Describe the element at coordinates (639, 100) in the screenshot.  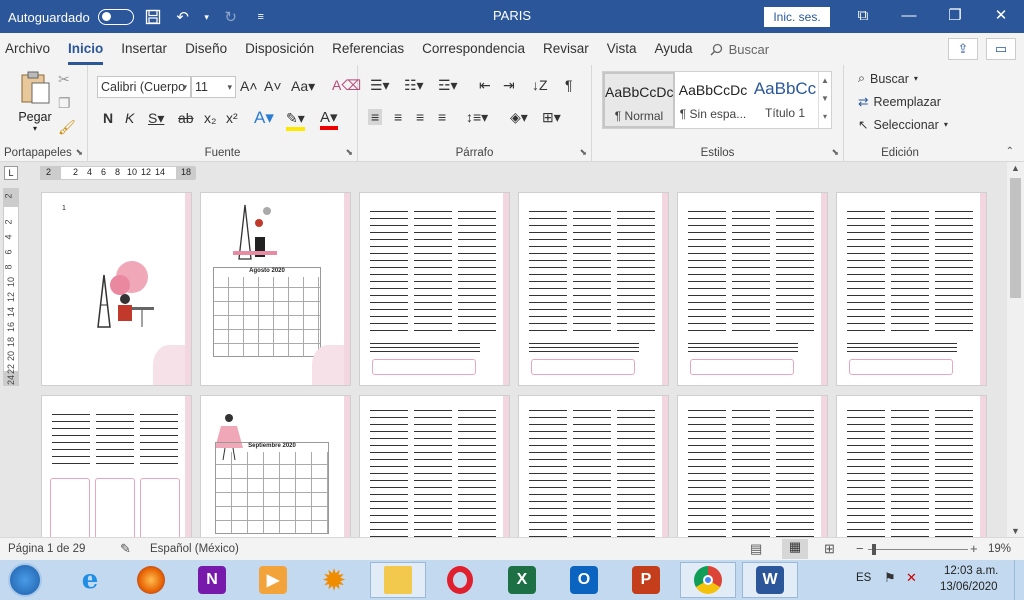
I see `style-normal: AaBbCcDc ¶ Normal` at that location.